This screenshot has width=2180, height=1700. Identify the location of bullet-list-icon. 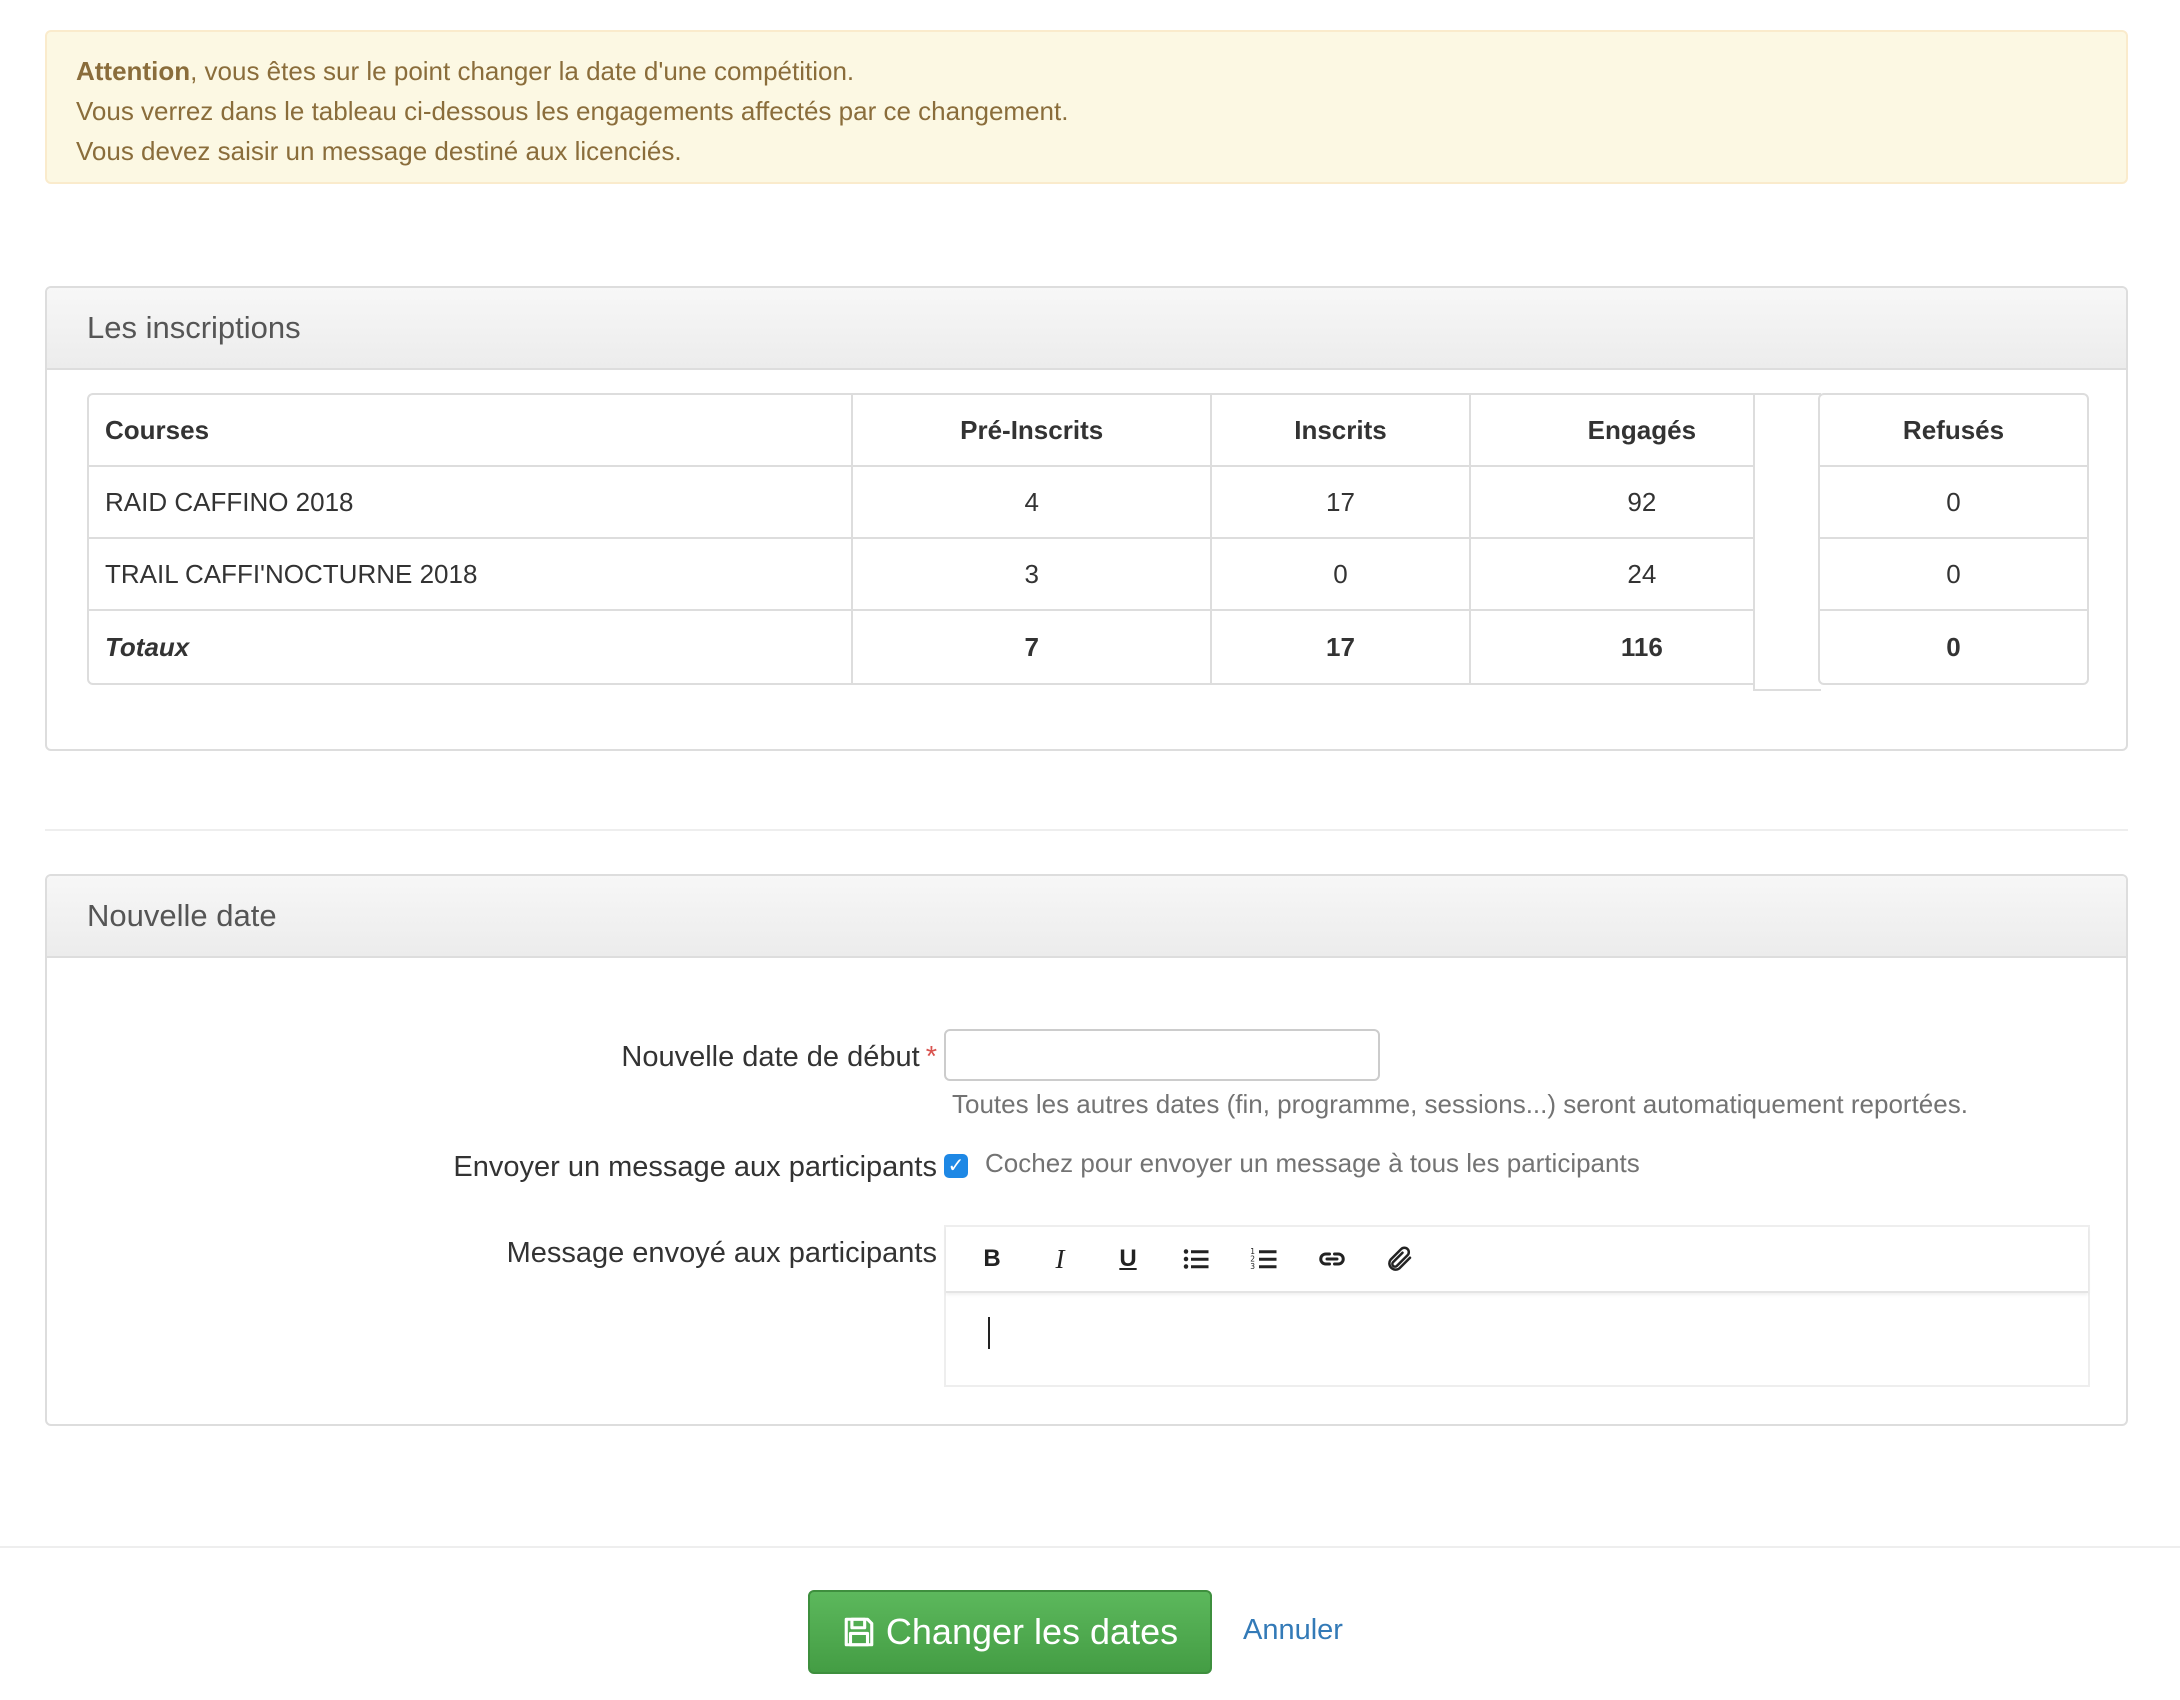
(1196, 1259).